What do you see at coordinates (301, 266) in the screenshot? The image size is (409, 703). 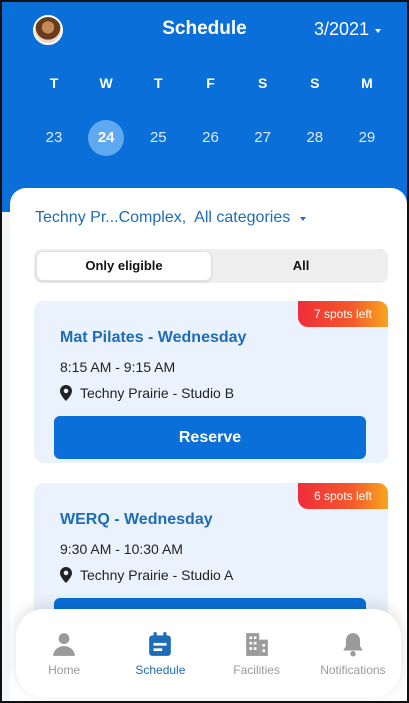 I see `toggle-all: All` at bounding box center [301, 266].